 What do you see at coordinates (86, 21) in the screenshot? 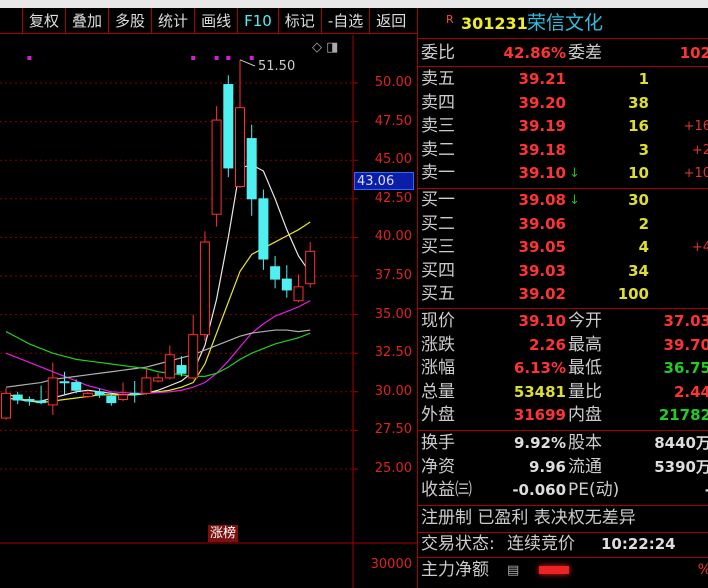
I see `toolbar-button-1: 叠加` at bounding box center [86, 21].